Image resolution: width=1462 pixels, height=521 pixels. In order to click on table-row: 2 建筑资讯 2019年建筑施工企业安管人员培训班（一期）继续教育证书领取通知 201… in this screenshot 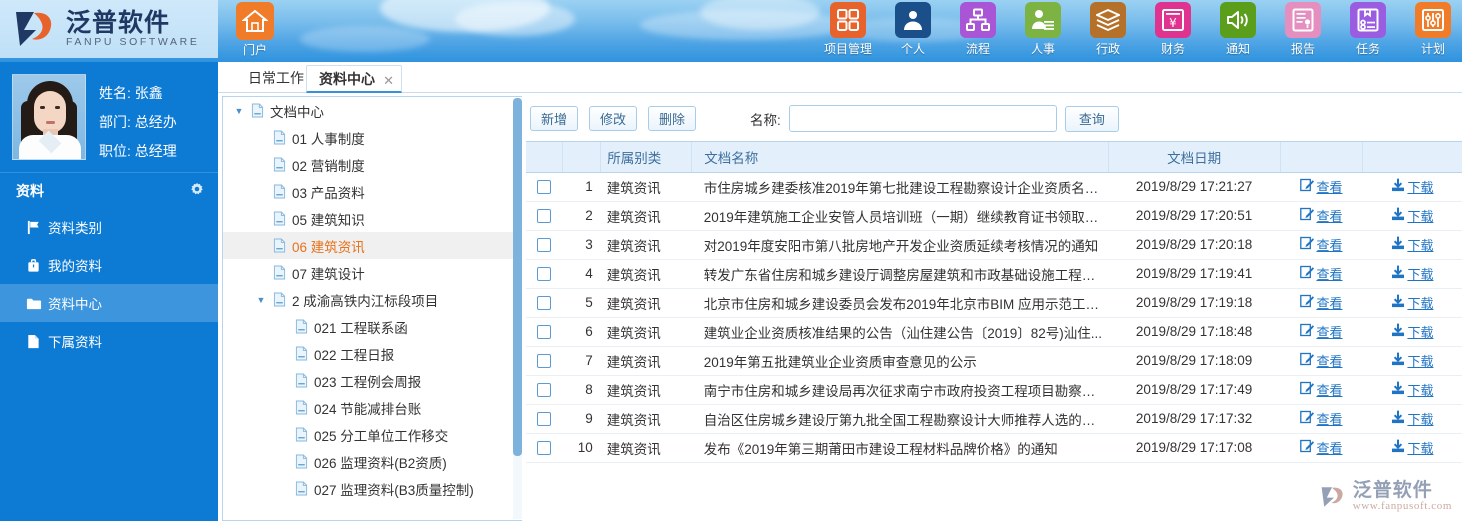, I will do `click(994, 216)`.